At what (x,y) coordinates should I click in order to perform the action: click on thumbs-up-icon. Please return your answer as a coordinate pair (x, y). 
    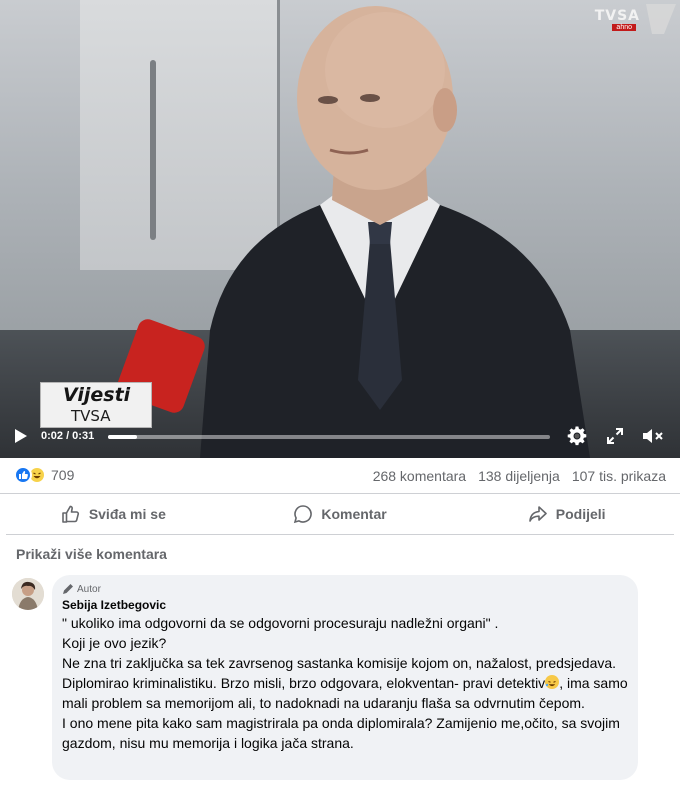
    Looking at the image, I should click on (70, 514).